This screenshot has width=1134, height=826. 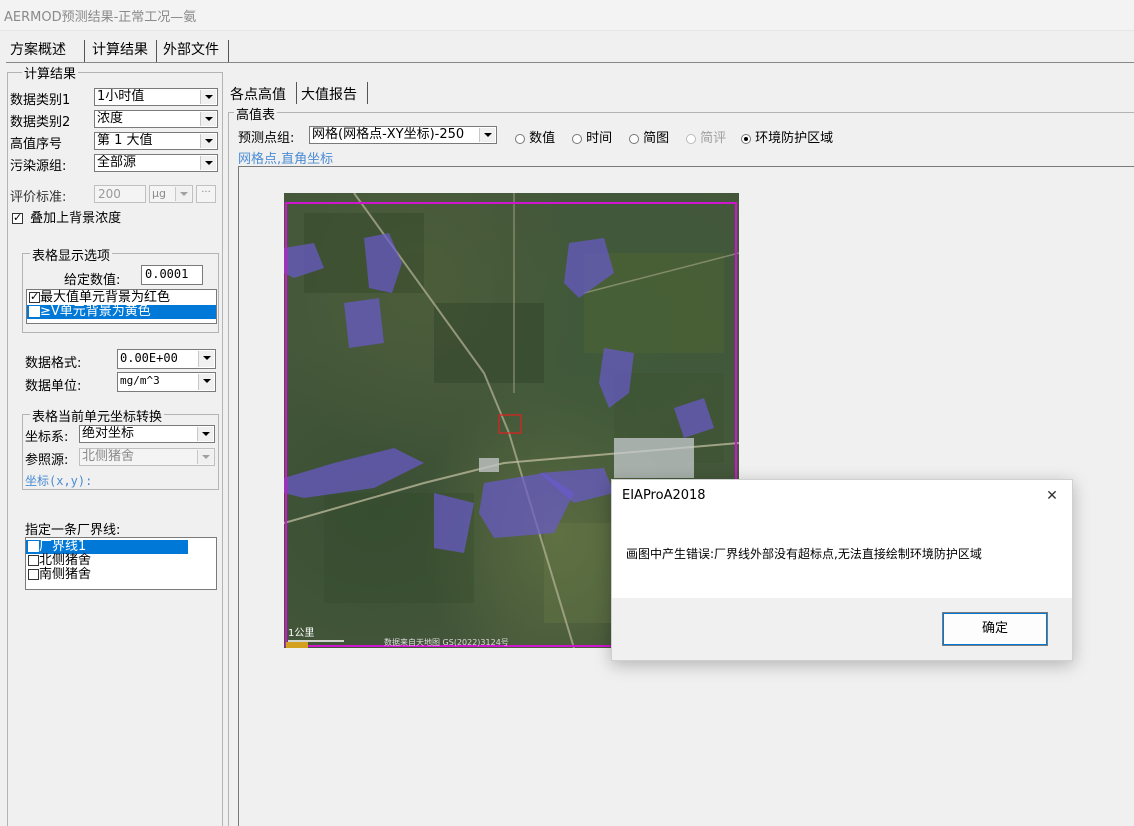 What do you see at coordinates (53, 363) in the screenshot?
I see `format-label: 数据格式:` at bounding box center [53, 363].